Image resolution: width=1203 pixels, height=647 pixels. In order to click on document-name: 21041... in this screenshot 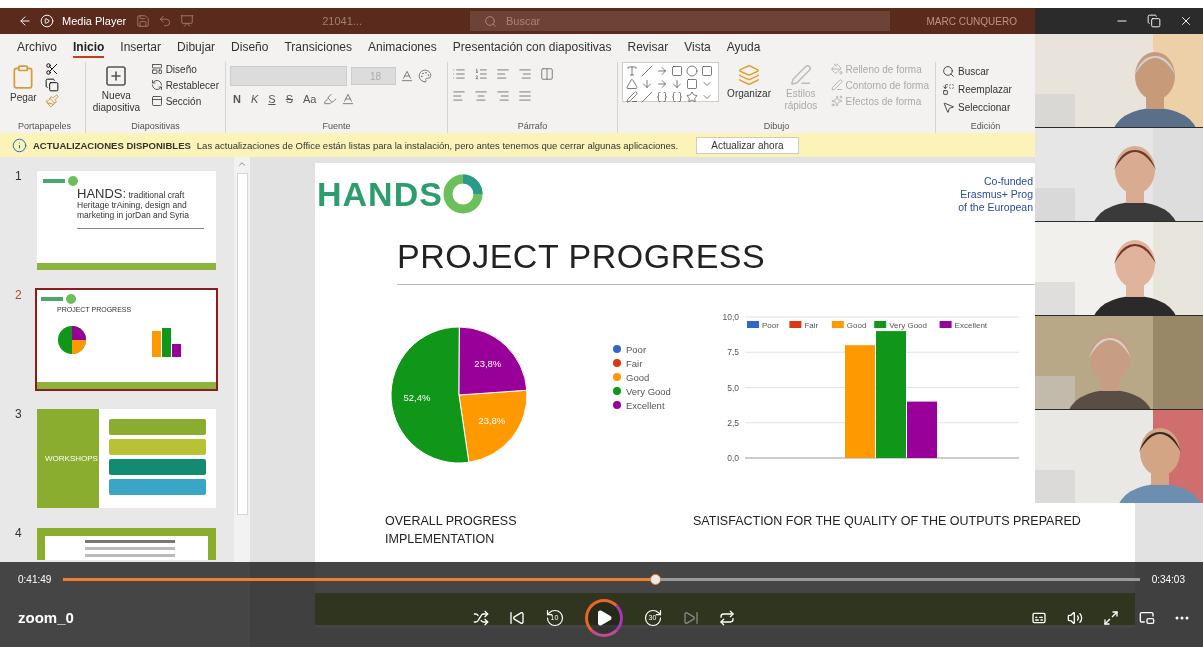, I will do `click(342, 21)`.